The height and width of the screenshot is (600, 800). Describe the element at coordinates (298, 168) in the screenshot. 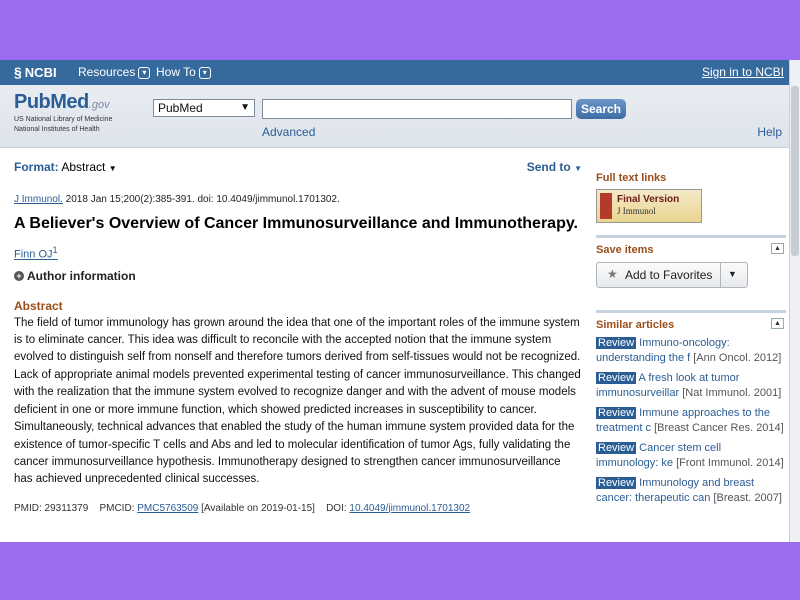

I see `display-toolbar: Format: Abstract ▼ Send to ▼` at that location.